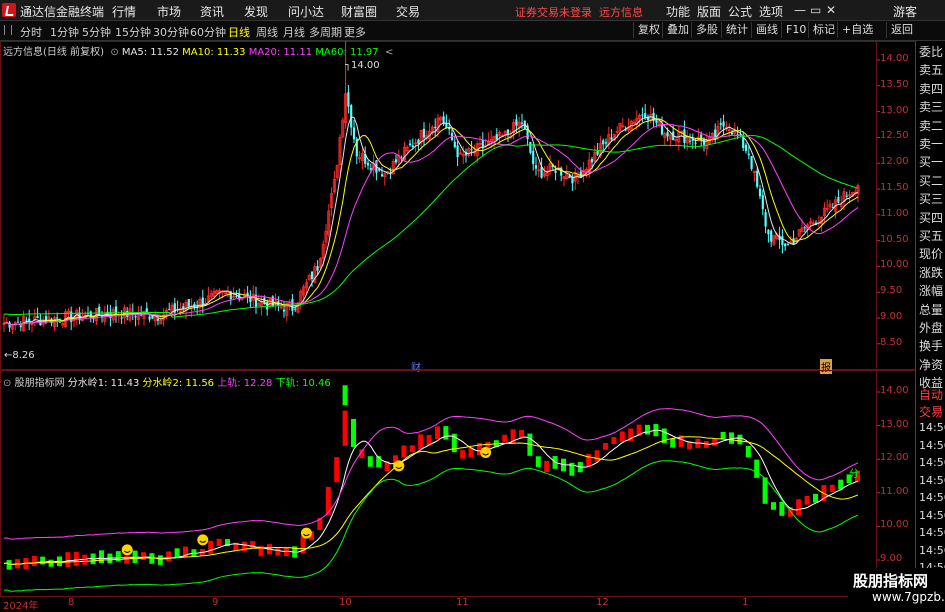  Describe the element at coordinates (771, 11) in the screenshot. I see `menu-xuanxiang: 选项` at that location.